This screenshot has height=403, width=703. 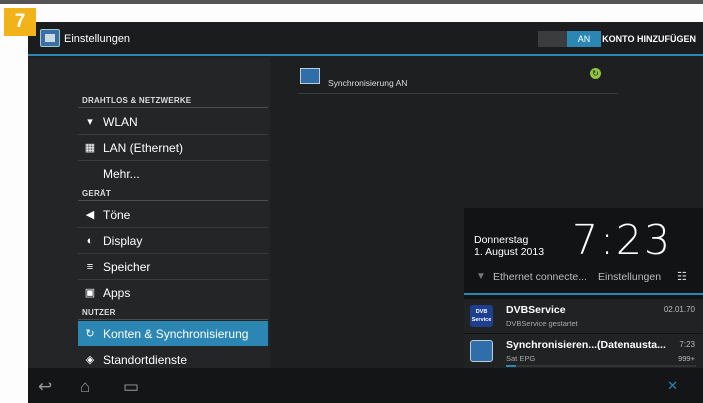 What do you see at coordinates (127, 267) in the screenshot?
I see `sidebar-item-label: Speicher` at bounding box center [127, 267].